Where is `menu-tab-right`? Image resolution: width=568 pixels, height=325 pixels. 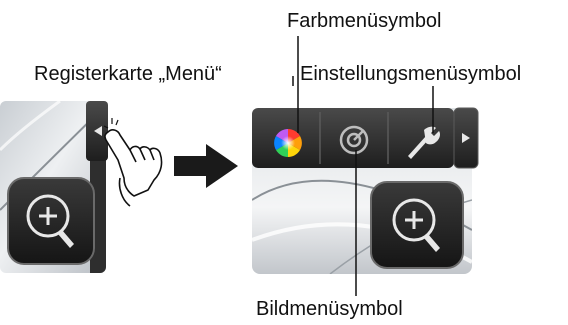 menu-tab-right is located at coordinates (466, 138).